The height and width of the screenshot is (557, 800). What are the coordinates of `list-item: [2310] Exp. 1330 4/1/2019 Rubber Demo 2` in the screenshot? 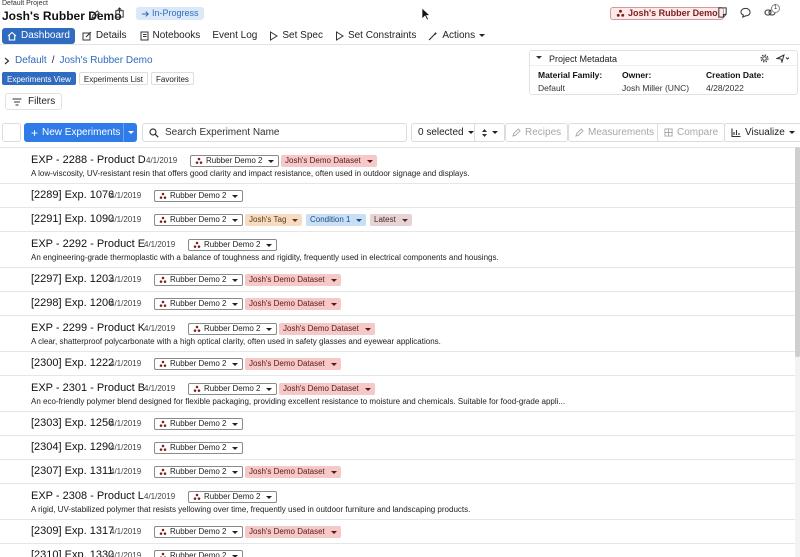 It's located at (397, 550).